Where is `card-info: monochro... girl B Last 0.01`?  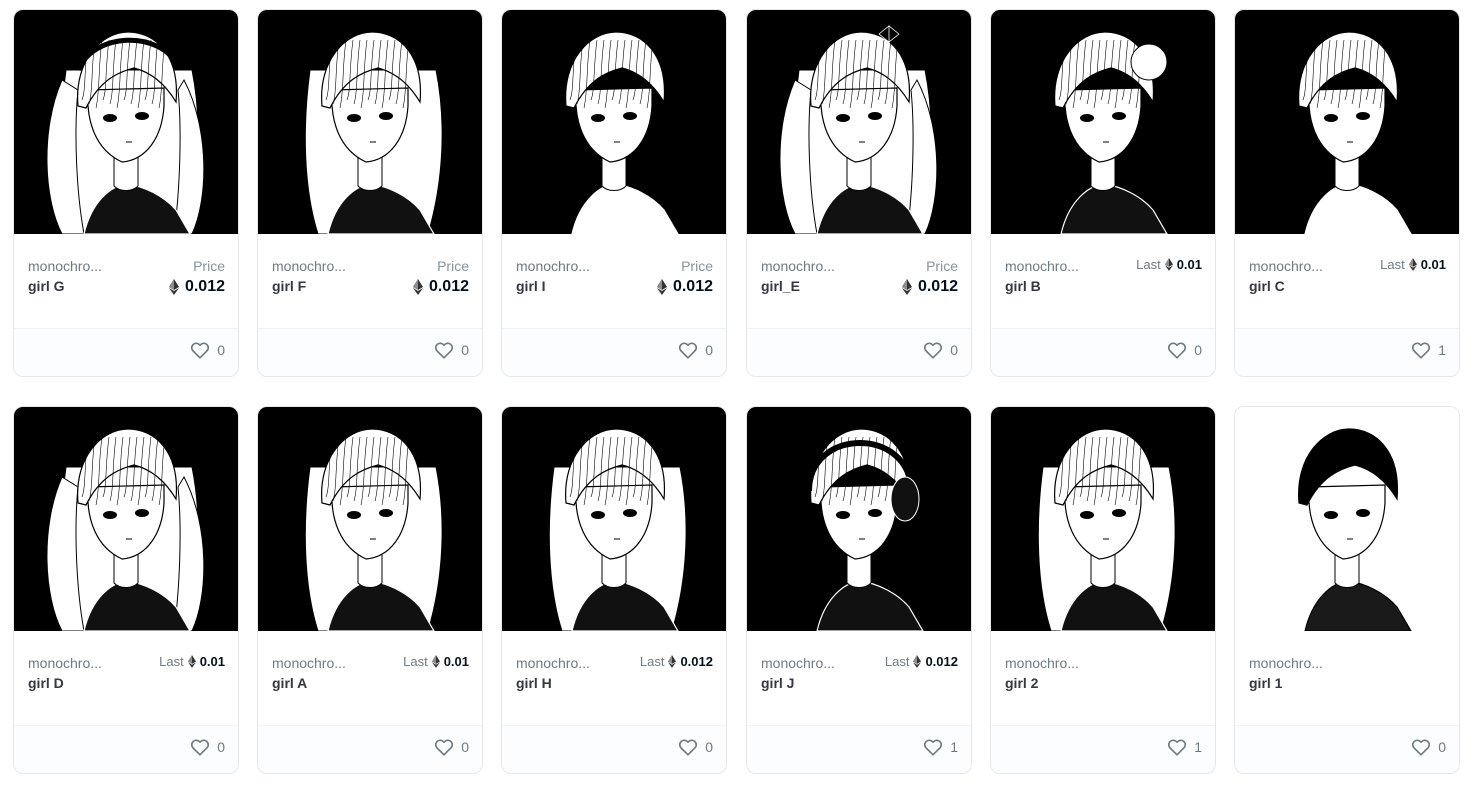
card-info: monochro... girl B Last 0.01 is located at coordinates (1103, 281).